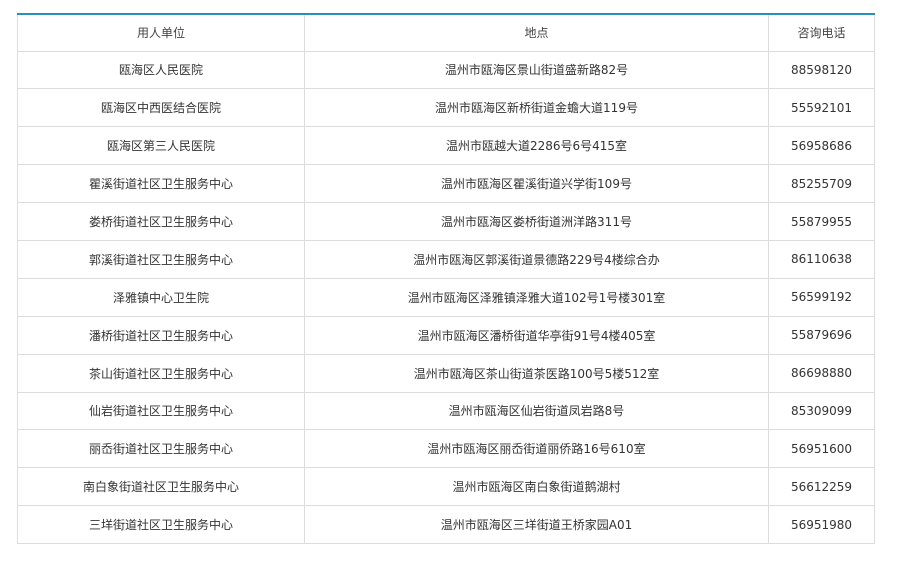 Image resolution: width=899 pixels, height=561 pixels. Describe the element at coordinates (536, 221) in the screenshot. I see `cell-location: 温州市瓯海区娄桥街道洲洋路311号` at that location.